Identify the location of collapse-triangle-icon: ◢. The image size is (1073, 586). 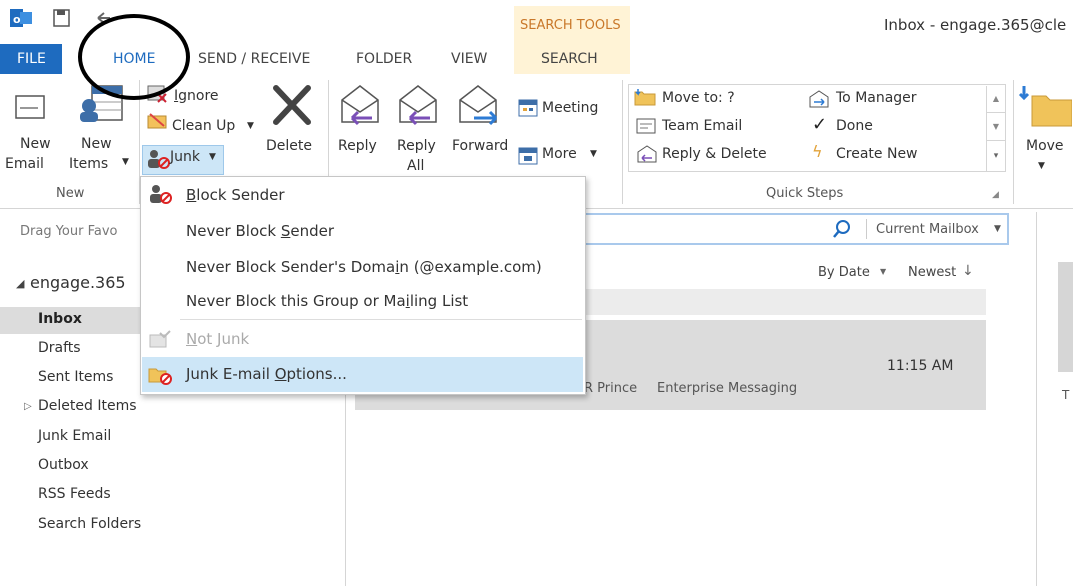
(20, 283).